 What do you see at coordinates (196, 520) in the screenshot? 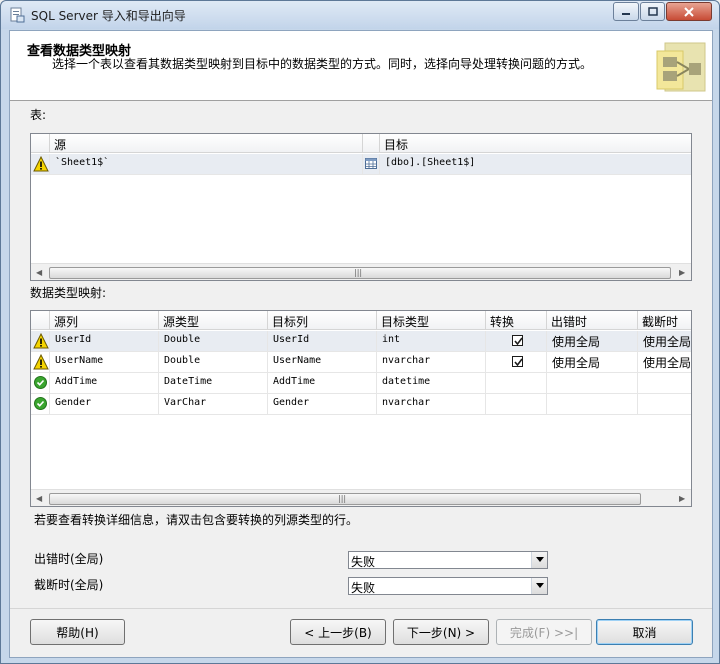
I see `conversion-hint: 若要查看转换详细信息，请双击包含要转换的列源类型的行。` at bounding box center [196, 520].